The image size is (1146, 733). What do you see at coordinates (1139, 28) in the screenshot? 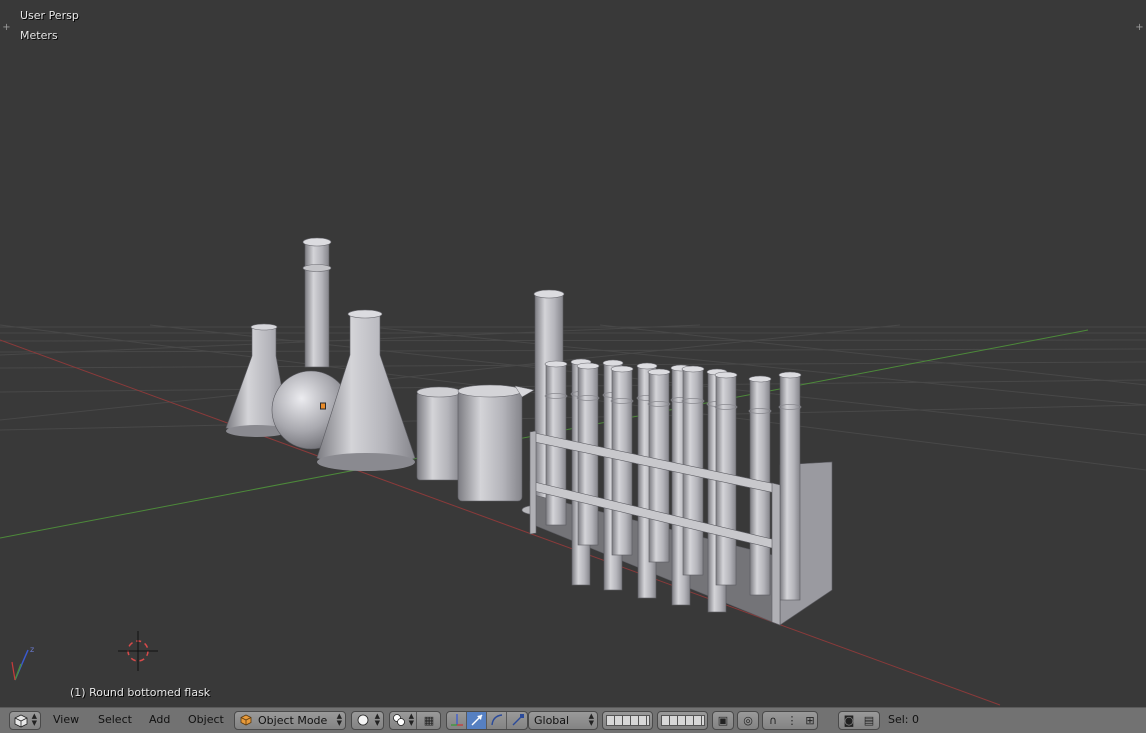
I see `properties-toggle-icon: +` at bounding box center [1139, 28].